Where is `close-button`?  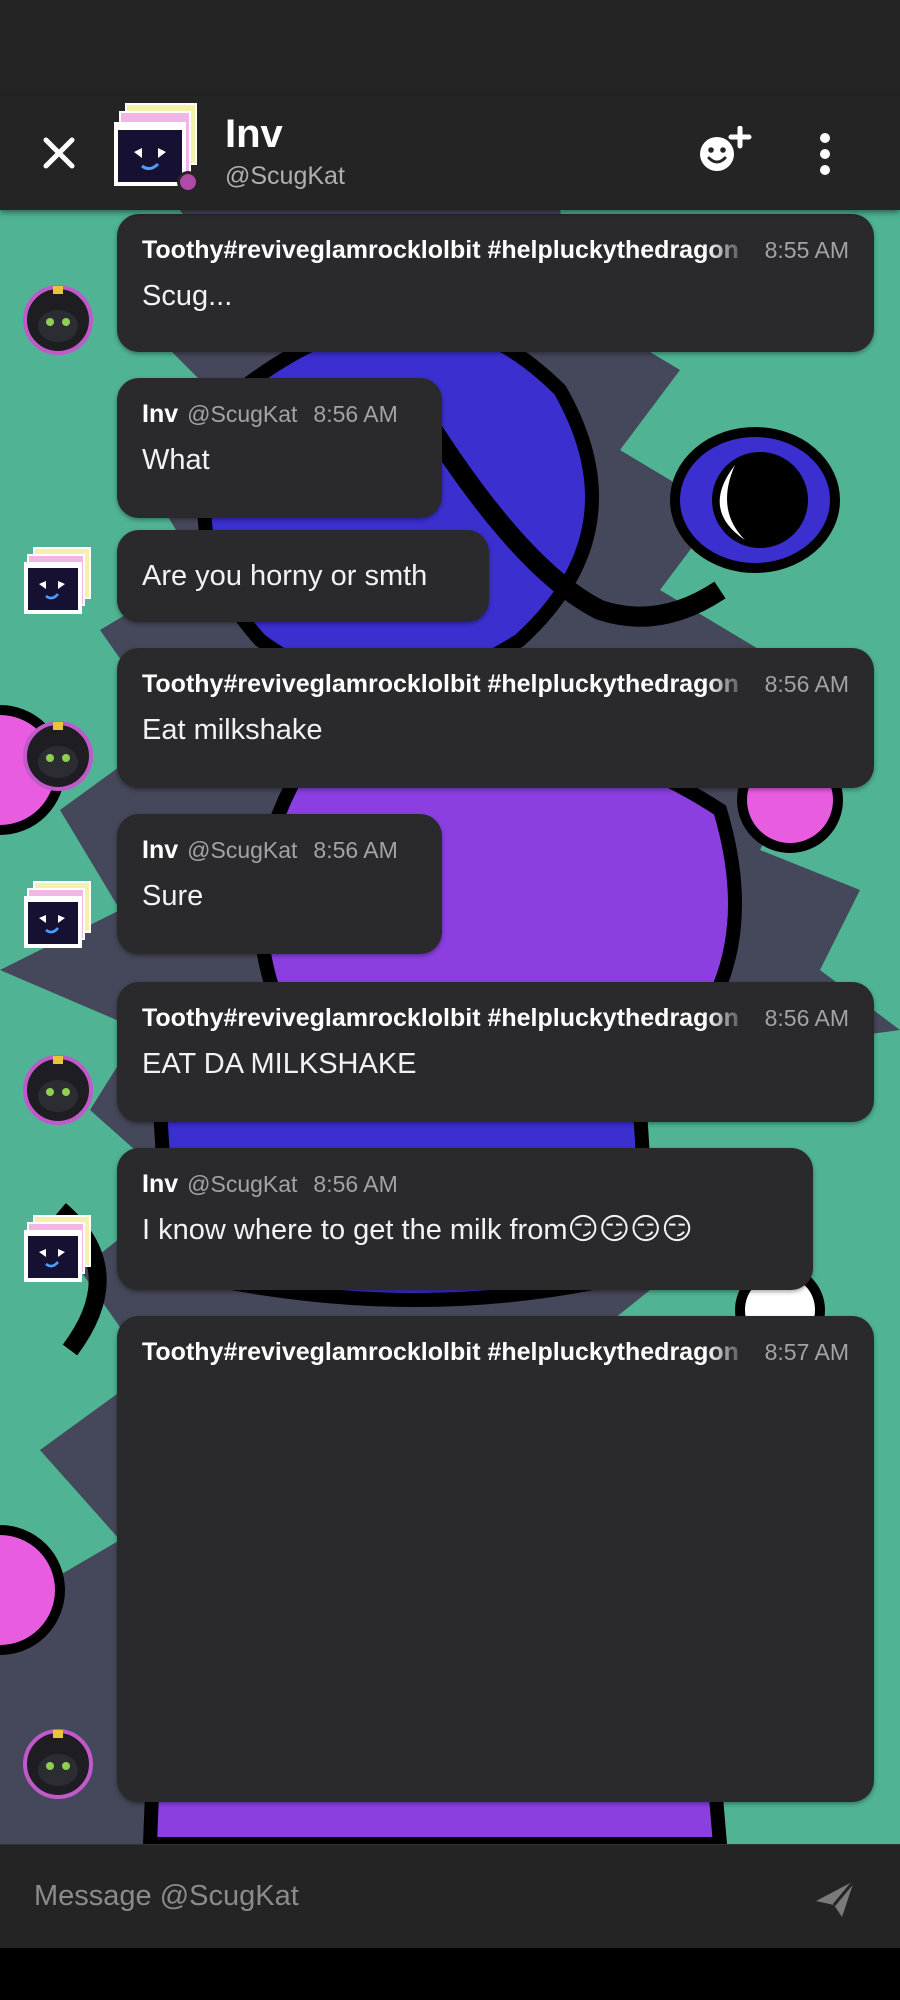 close-button is located at coordinates (59, 153).